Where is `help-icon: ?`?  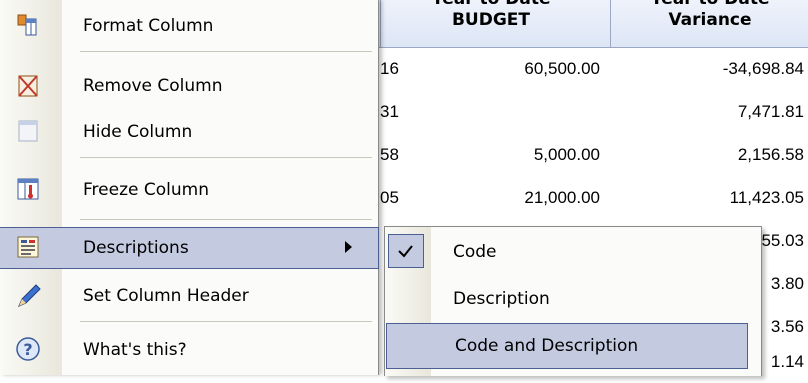 help-icon: ? is located at coordinates (28, 349).